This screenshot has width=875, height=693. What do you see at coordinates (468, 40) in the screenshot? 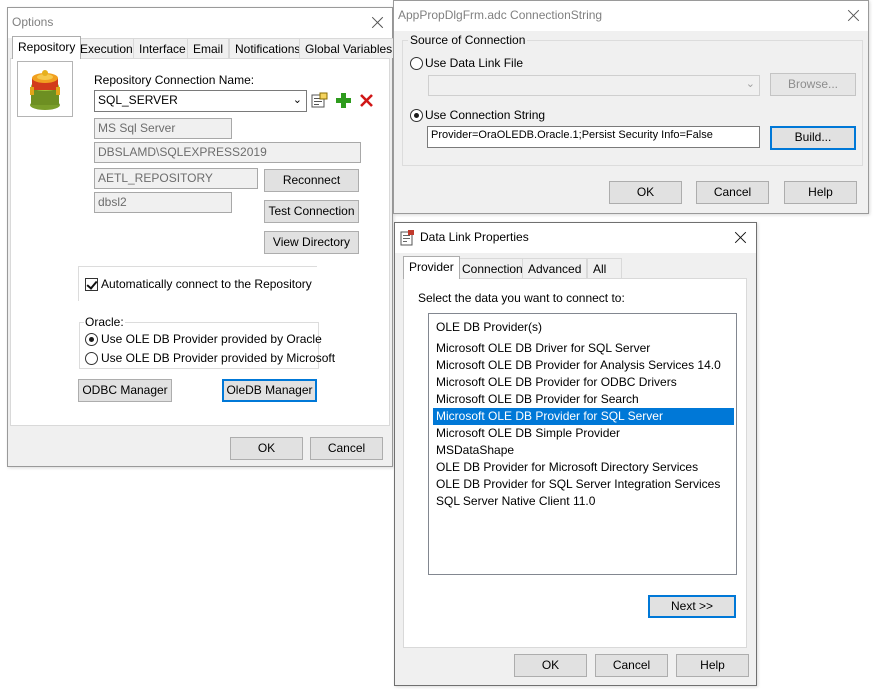
I see `source-of-connection-label: Source of Connection` at bounding box center [468, 40].